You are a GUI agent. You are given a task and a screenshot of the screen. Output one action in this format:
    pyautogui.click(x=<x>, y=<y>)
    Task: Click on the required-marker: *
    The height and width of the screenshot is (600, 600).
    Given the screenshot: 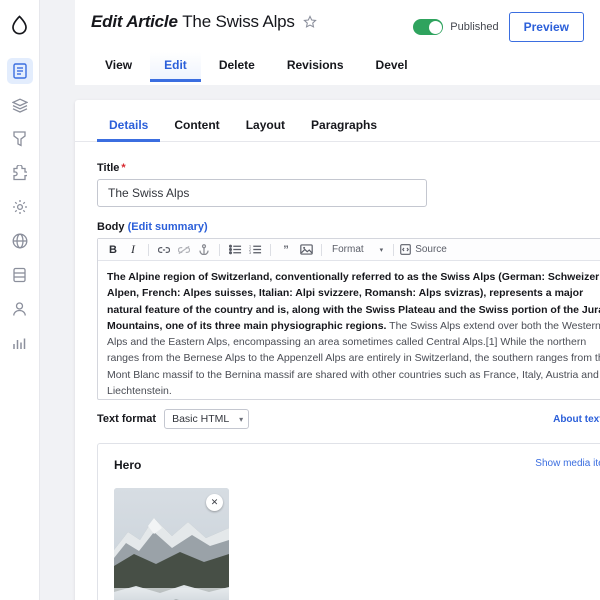 What is the action you would take?
    pyautogui.click(x=123, y=168)
    